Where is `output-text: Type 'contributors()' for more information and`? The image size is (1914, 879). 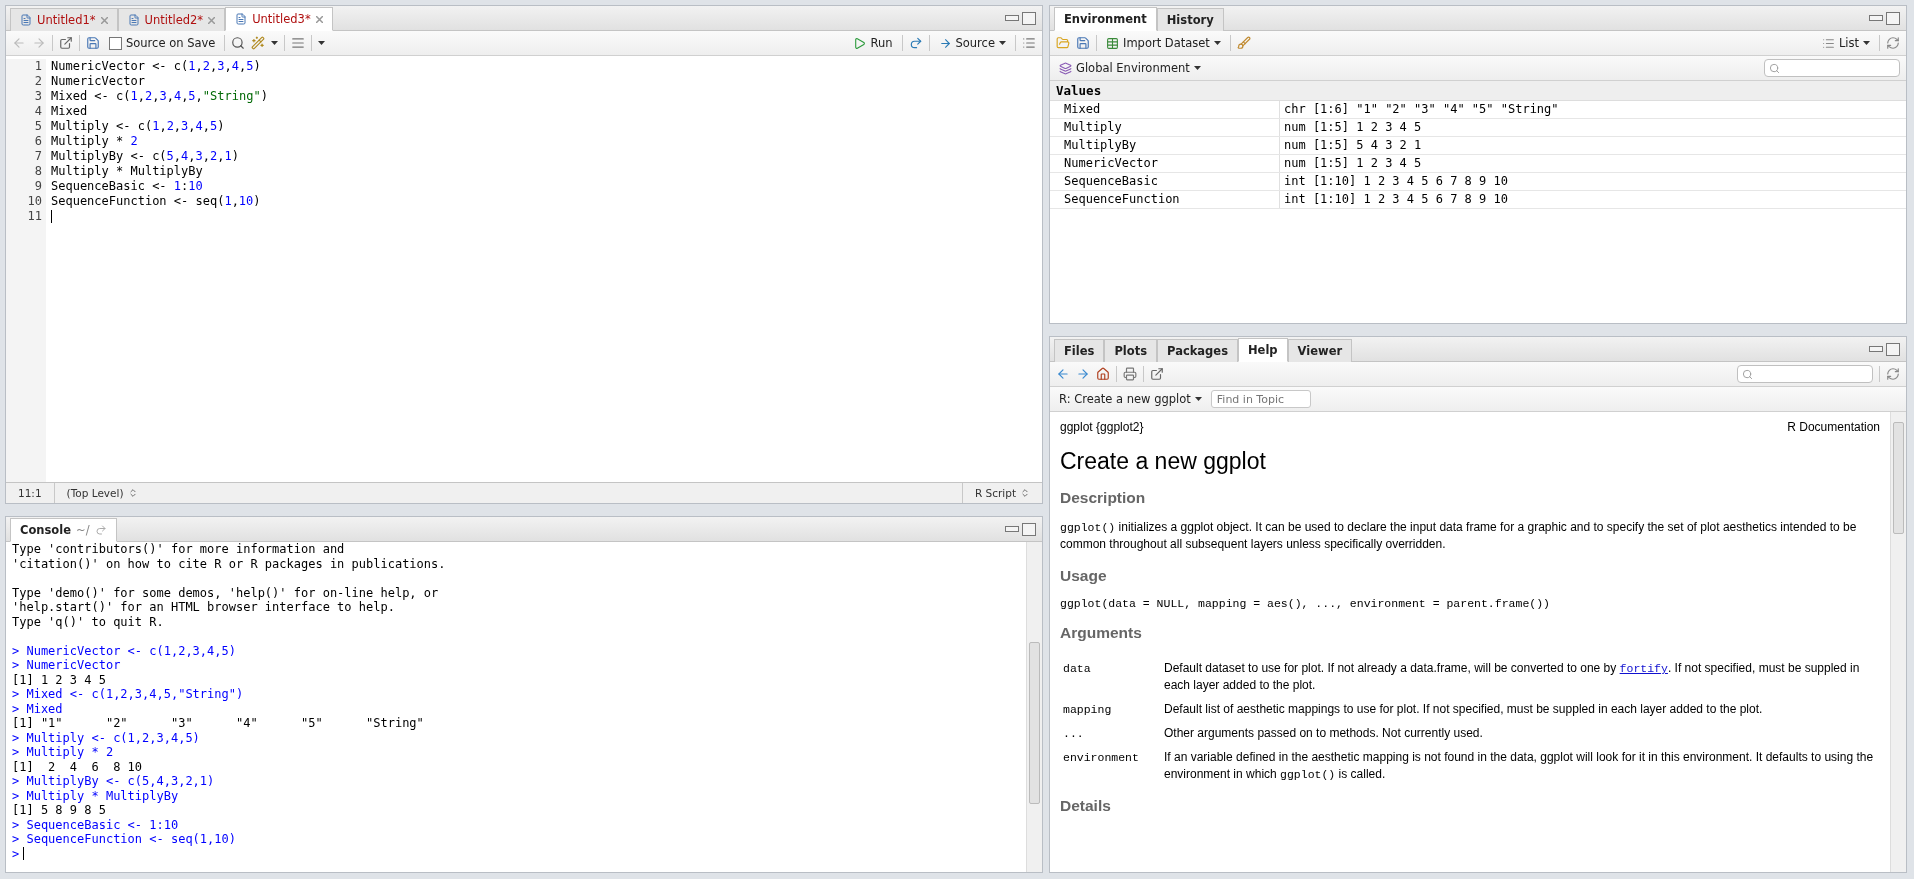
output-text: Type 'contributors()' for more information and is located at coordinates (178, 549).